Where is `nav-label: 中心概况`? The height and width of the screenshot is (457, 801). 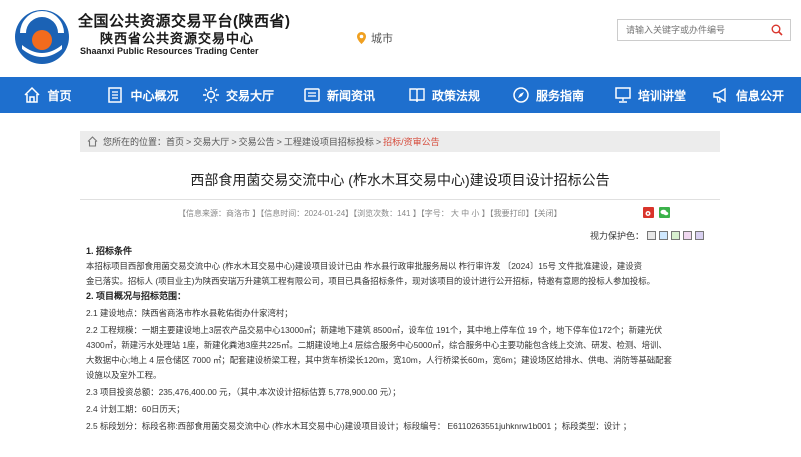
nav-label: 中心概况 is located at coordinates (154, 95).